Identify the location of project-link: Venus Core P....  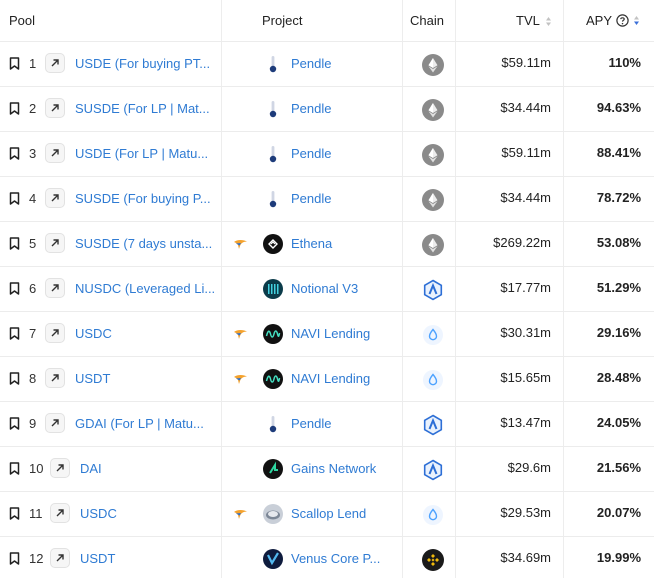
(335, 558).